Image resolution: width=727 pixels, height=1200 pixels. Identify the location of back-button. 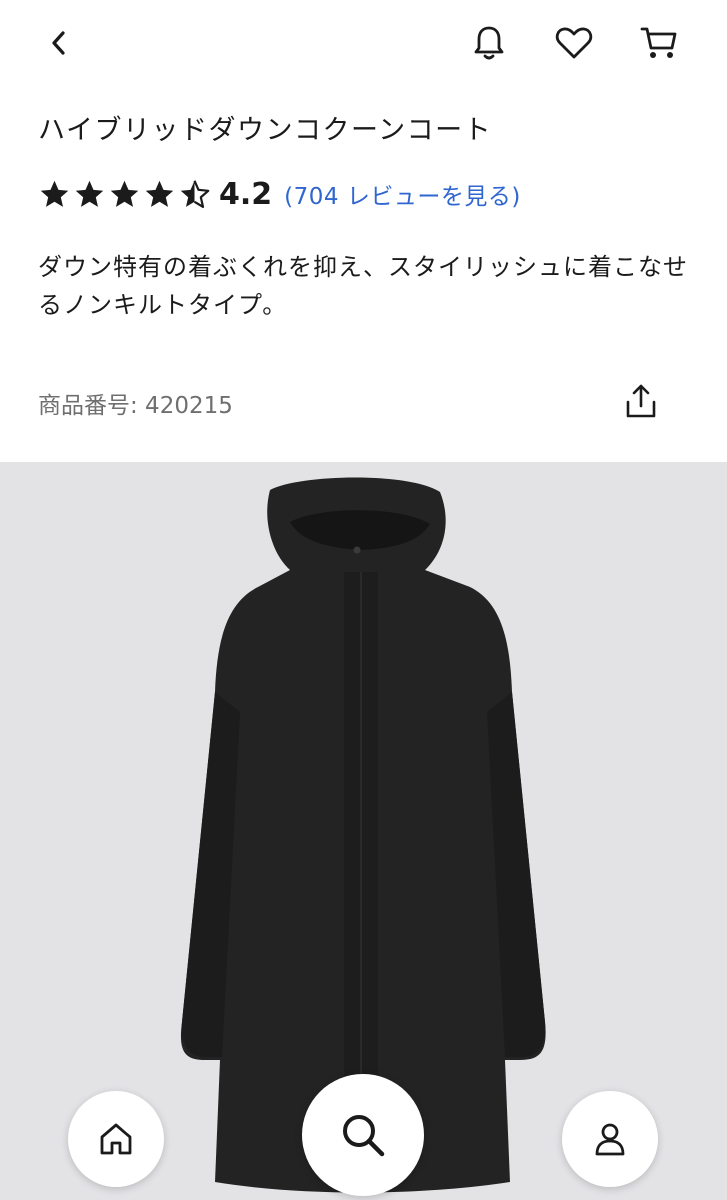
(59, 43).